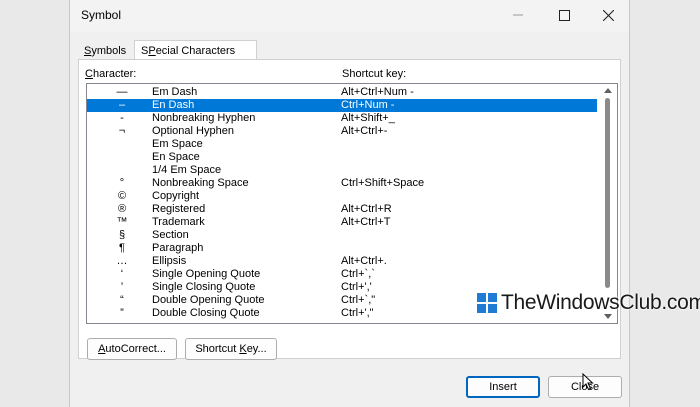 Image resolution: width=700 pixels, height=407 pixels. Describe the element at coordinates (358, 274) in the screenshot. I see `character-shortcut: Ctrl+`,`` at that location.